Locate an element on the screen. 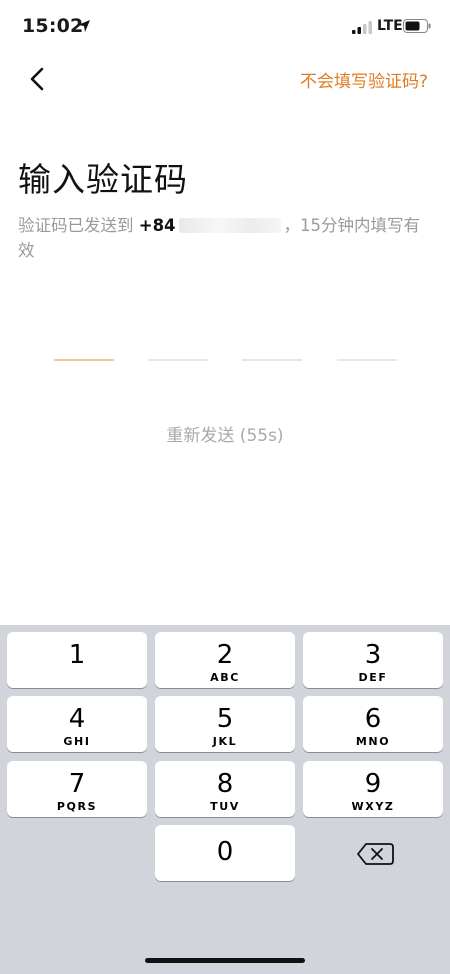 The height and width of the screenshot is (974, 450). verification-code-input is located at coordinates (226, 361).